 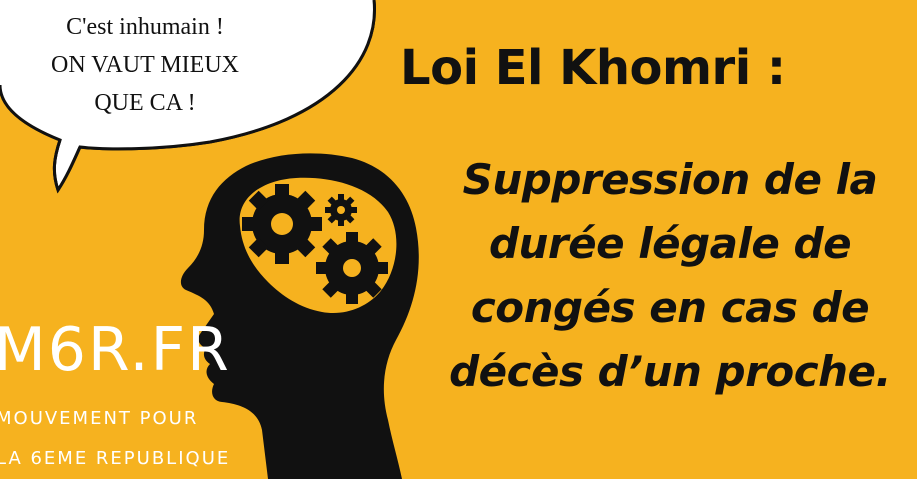 I want to click on logo-tagline-1: MOUVEMENT POUR, so click(x=99, y=418).